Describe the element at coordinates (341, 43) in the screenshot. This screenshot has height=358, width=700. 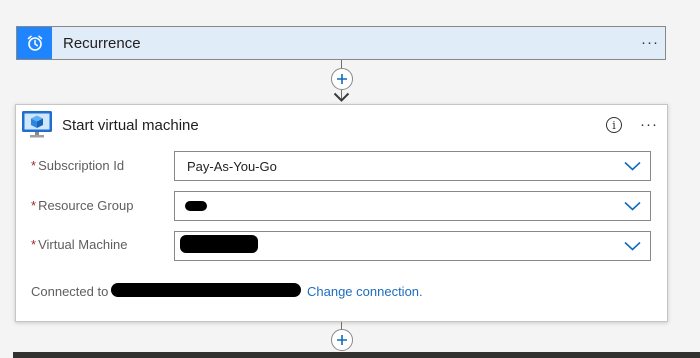
I see `recurrence-trigger-card: Recurrence ···` at that location.